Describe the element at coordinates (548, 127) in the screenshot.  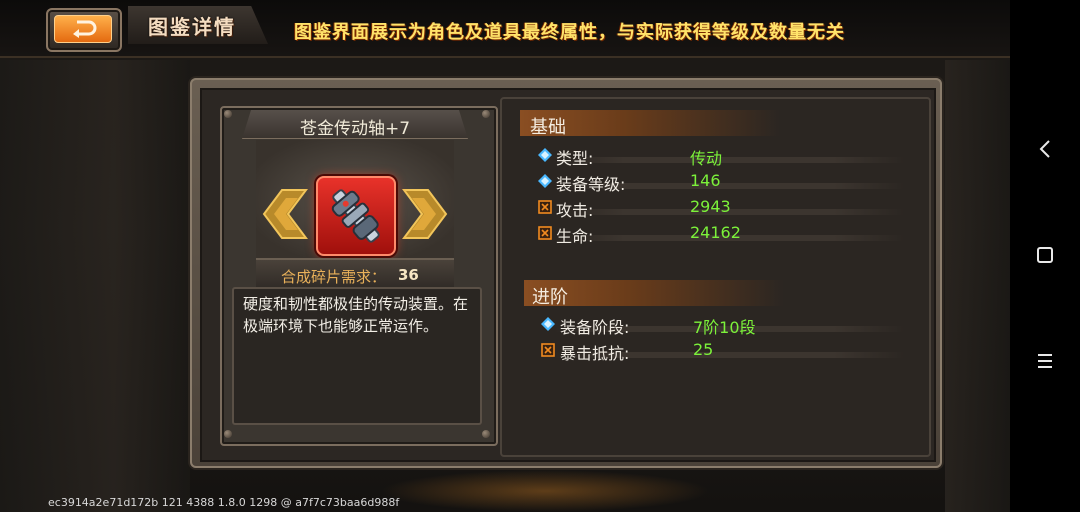
I see `section-title-basic: 基础` at that location.